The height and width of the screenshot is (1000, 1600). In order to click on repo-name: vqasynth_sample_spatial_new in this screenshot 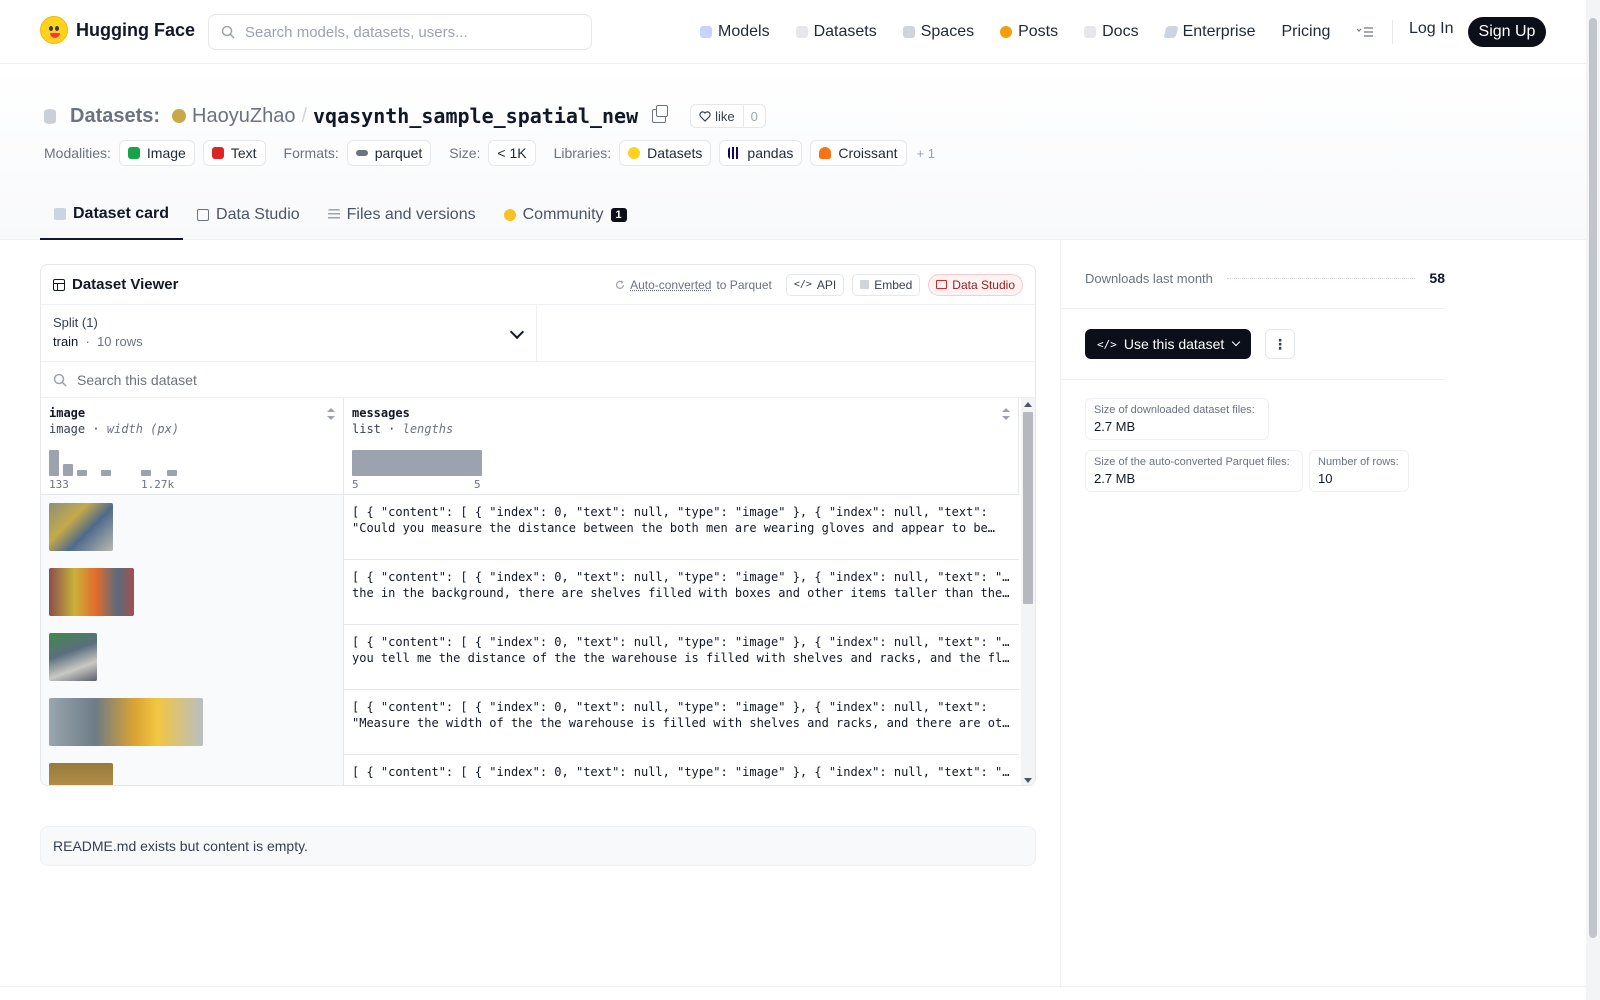, I will do `click(475, 116)`.